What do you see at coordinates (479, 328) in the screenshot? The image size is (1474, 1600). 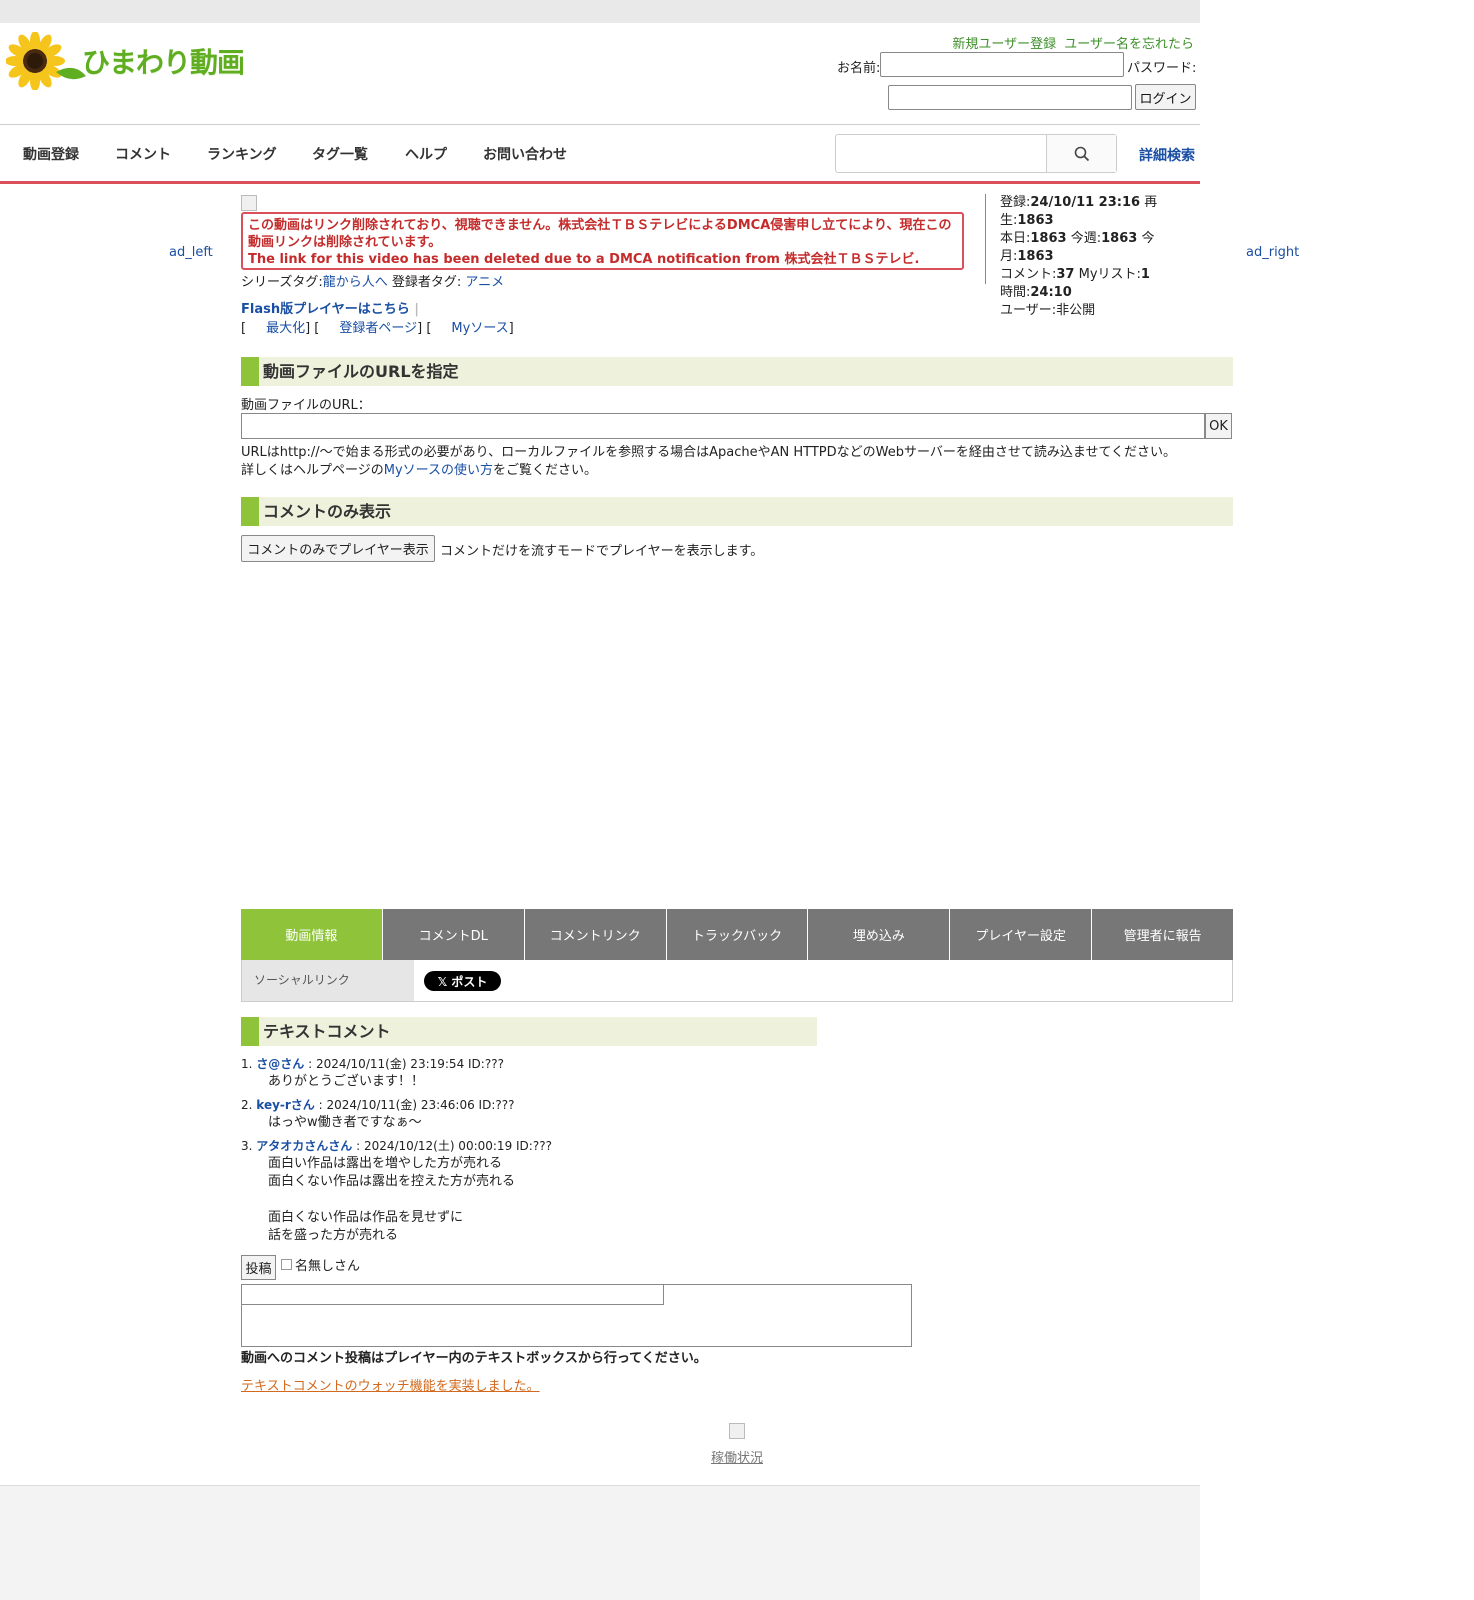 I see `mysource-link: Myソース` at bounding box center [479, 328].